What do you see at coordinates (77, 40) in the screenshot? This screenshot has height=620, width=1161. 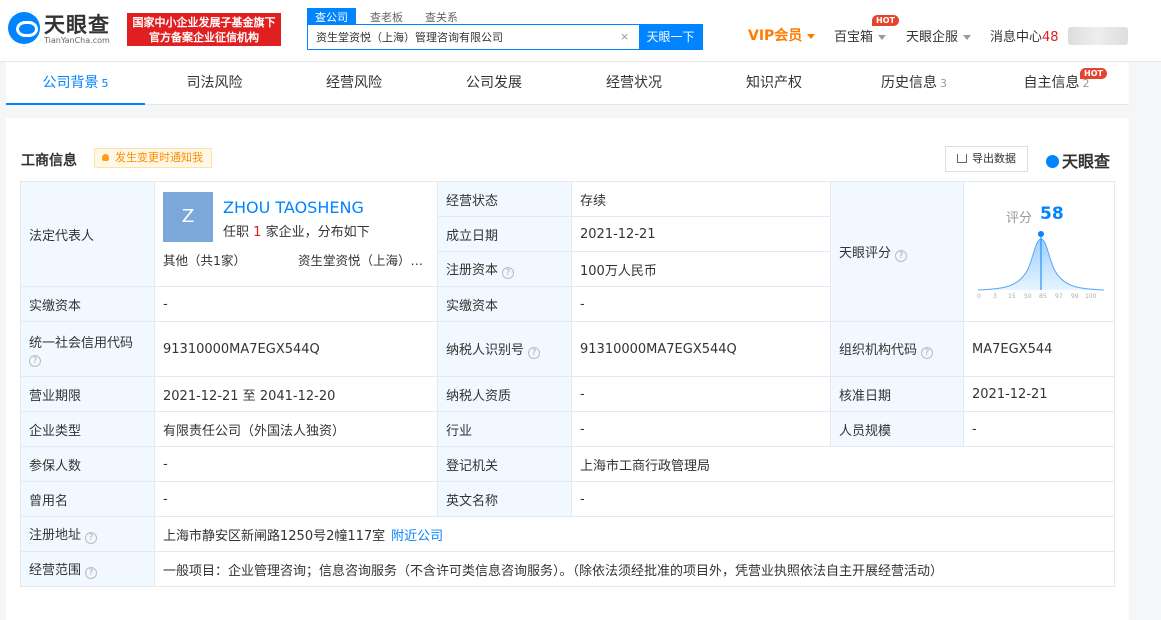 I see `logo-subtext: TianYanCha.com` at bounding box center [77, 40].